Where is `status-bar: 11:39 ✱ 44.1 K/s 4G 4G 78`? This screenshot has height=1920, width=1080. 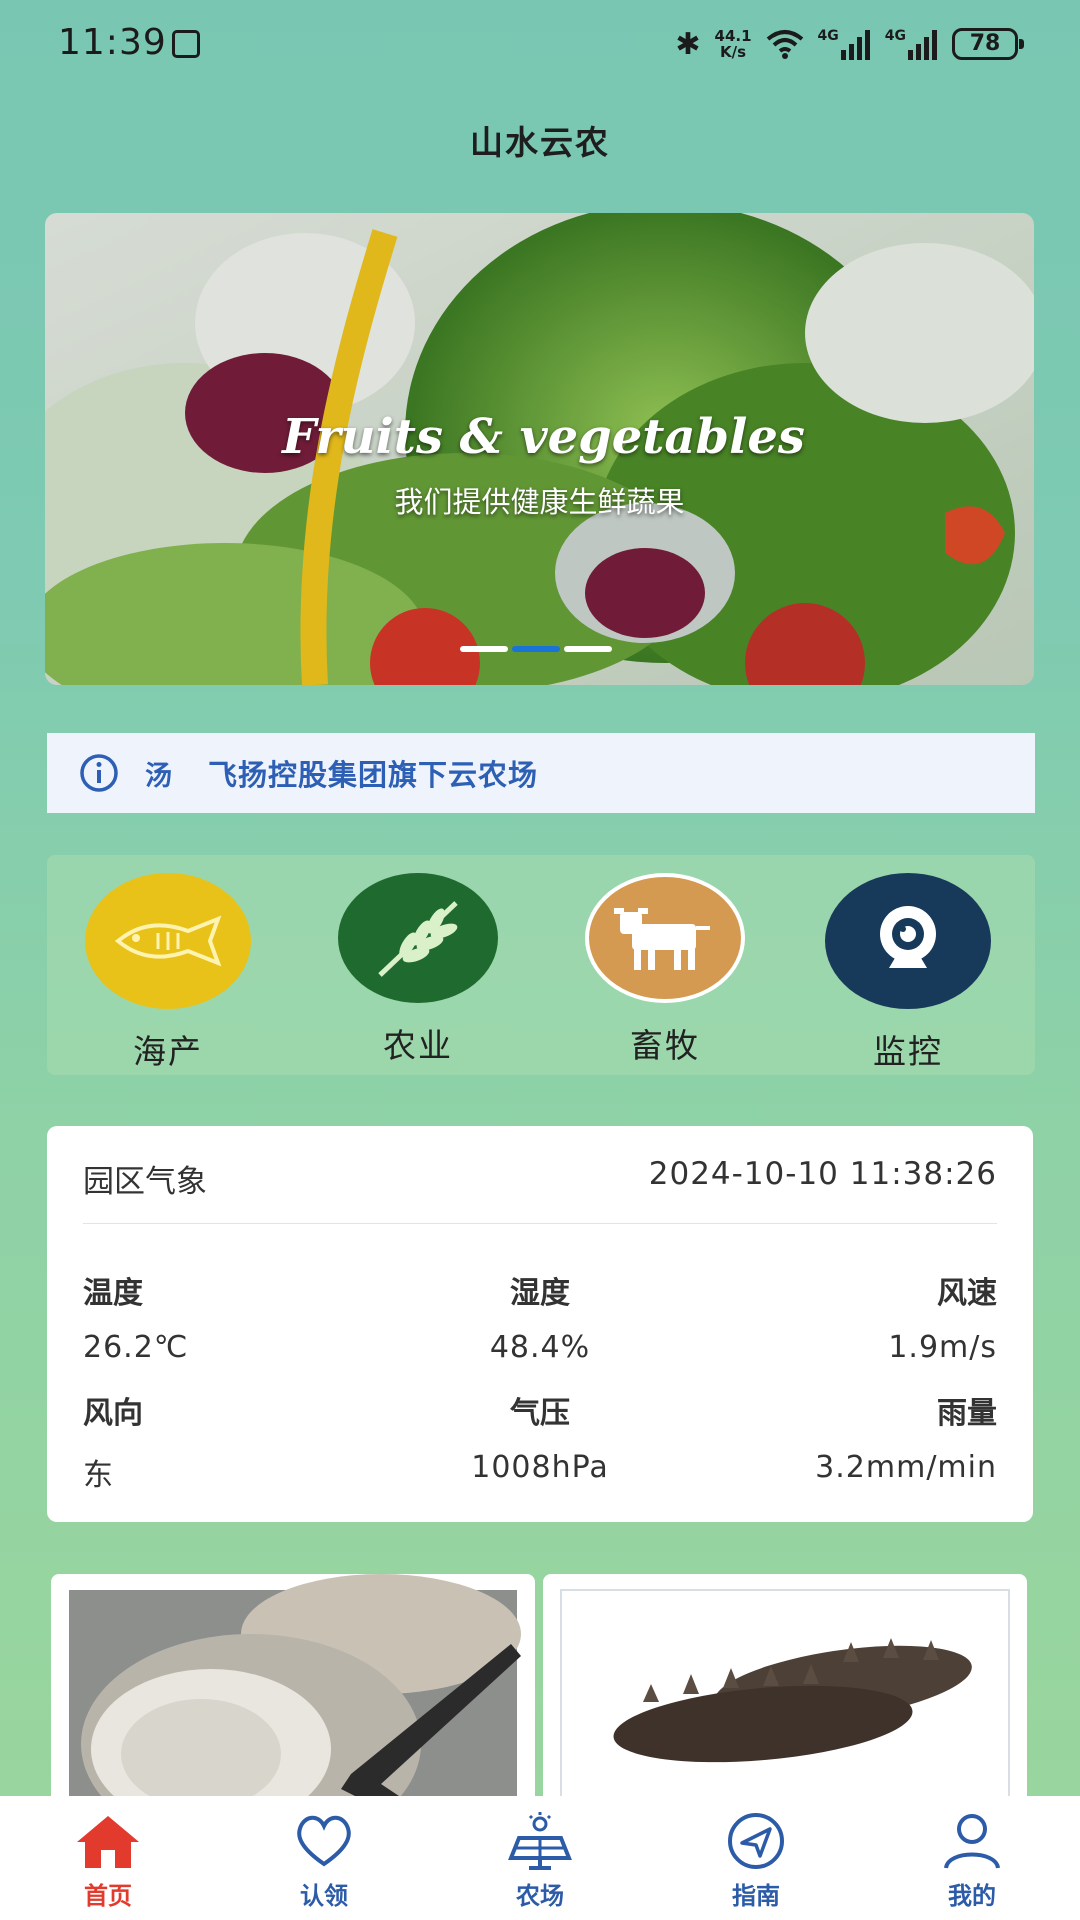
status-bar: 11:39 ✱ 44.1 K/s 4G 4G 78 is located at coordinates (540, 45).